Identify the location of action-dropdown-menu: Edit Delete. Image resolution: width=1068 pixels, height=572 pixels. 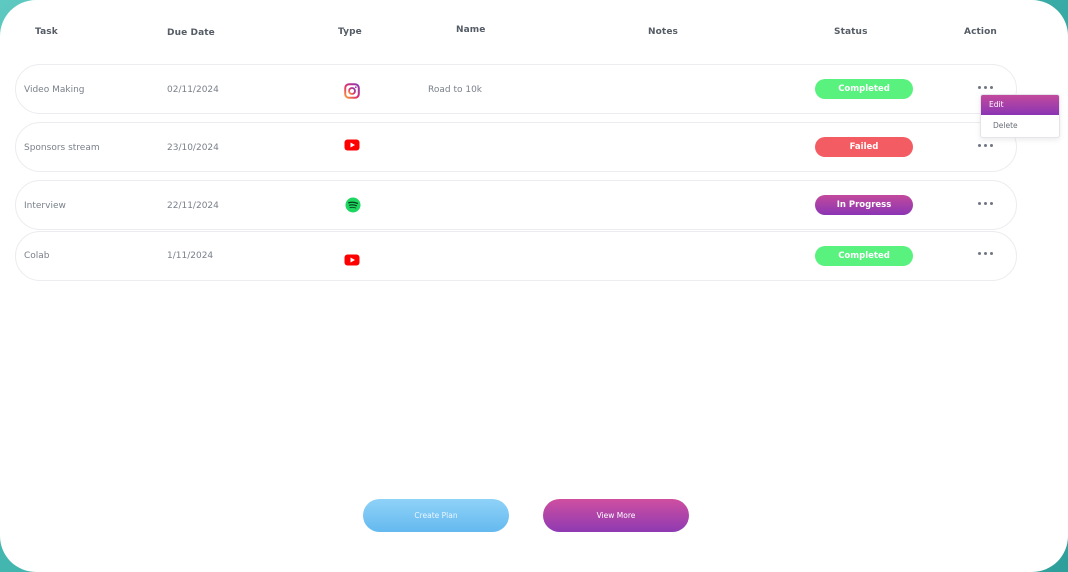
(1020, 116).